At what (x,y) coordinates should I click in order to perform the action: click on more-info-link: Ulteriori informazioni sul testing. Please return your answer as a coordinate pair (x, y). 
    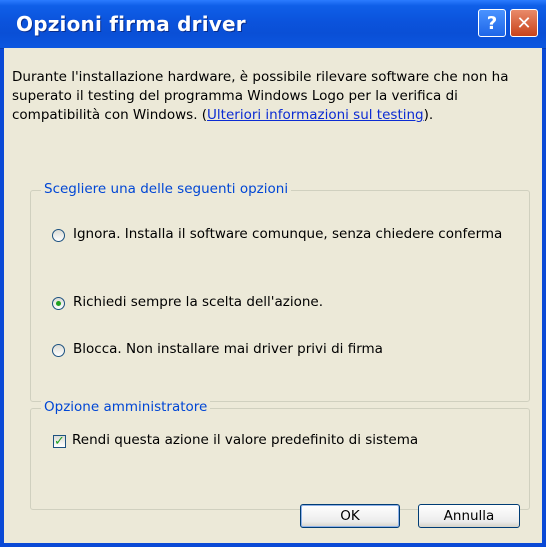
    Looking at the image, I should click on (315, 115).